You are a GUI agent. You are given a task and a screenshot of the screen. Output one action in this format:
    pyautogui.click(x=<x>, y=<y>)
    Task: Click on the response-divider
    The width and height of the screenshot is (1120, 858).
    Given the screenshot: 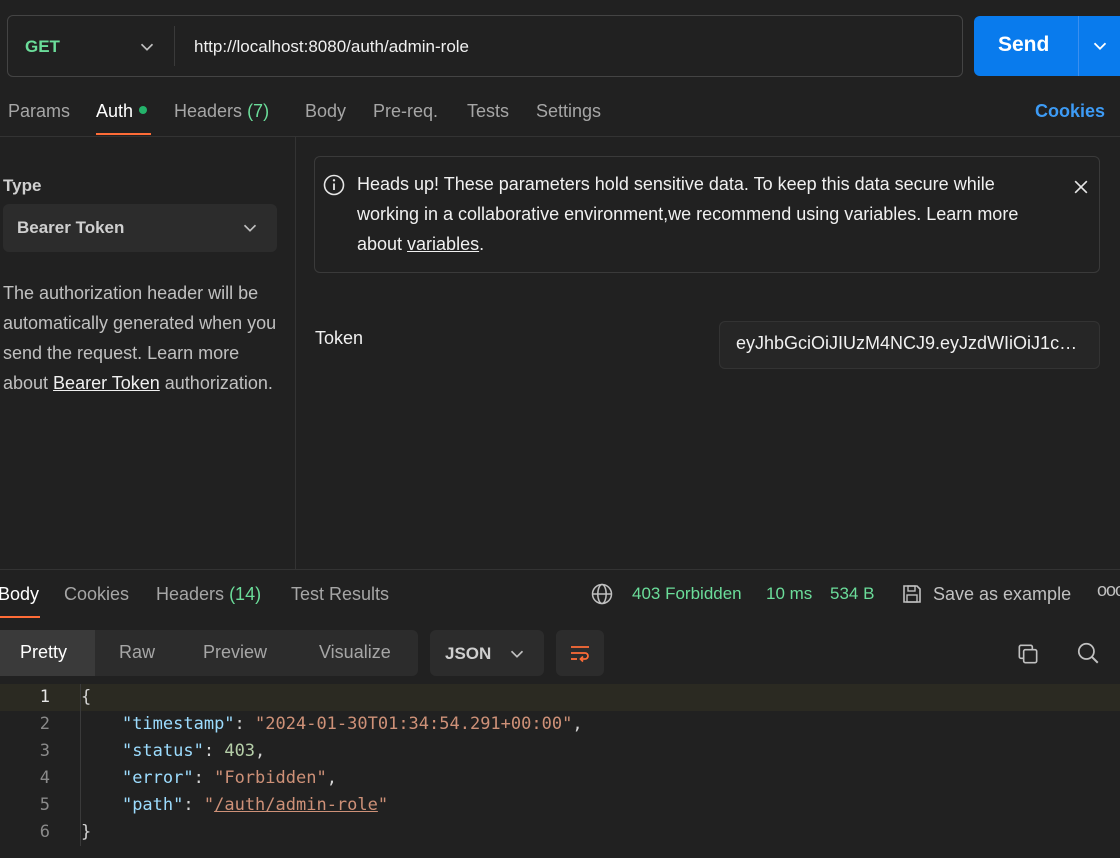 What is the action you would take?
    pyautogui.click(x=560, y=569)
    